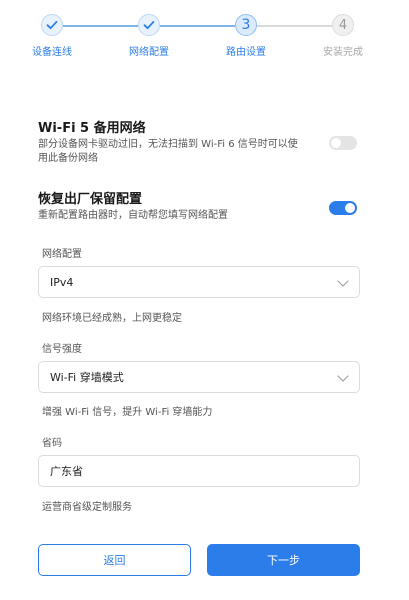 Image resolution: width=409 pixels, height=600 pixels. Describe the element at coordinates (199, 471) in the screenshot. I see `province-input: 广东省` at that location.